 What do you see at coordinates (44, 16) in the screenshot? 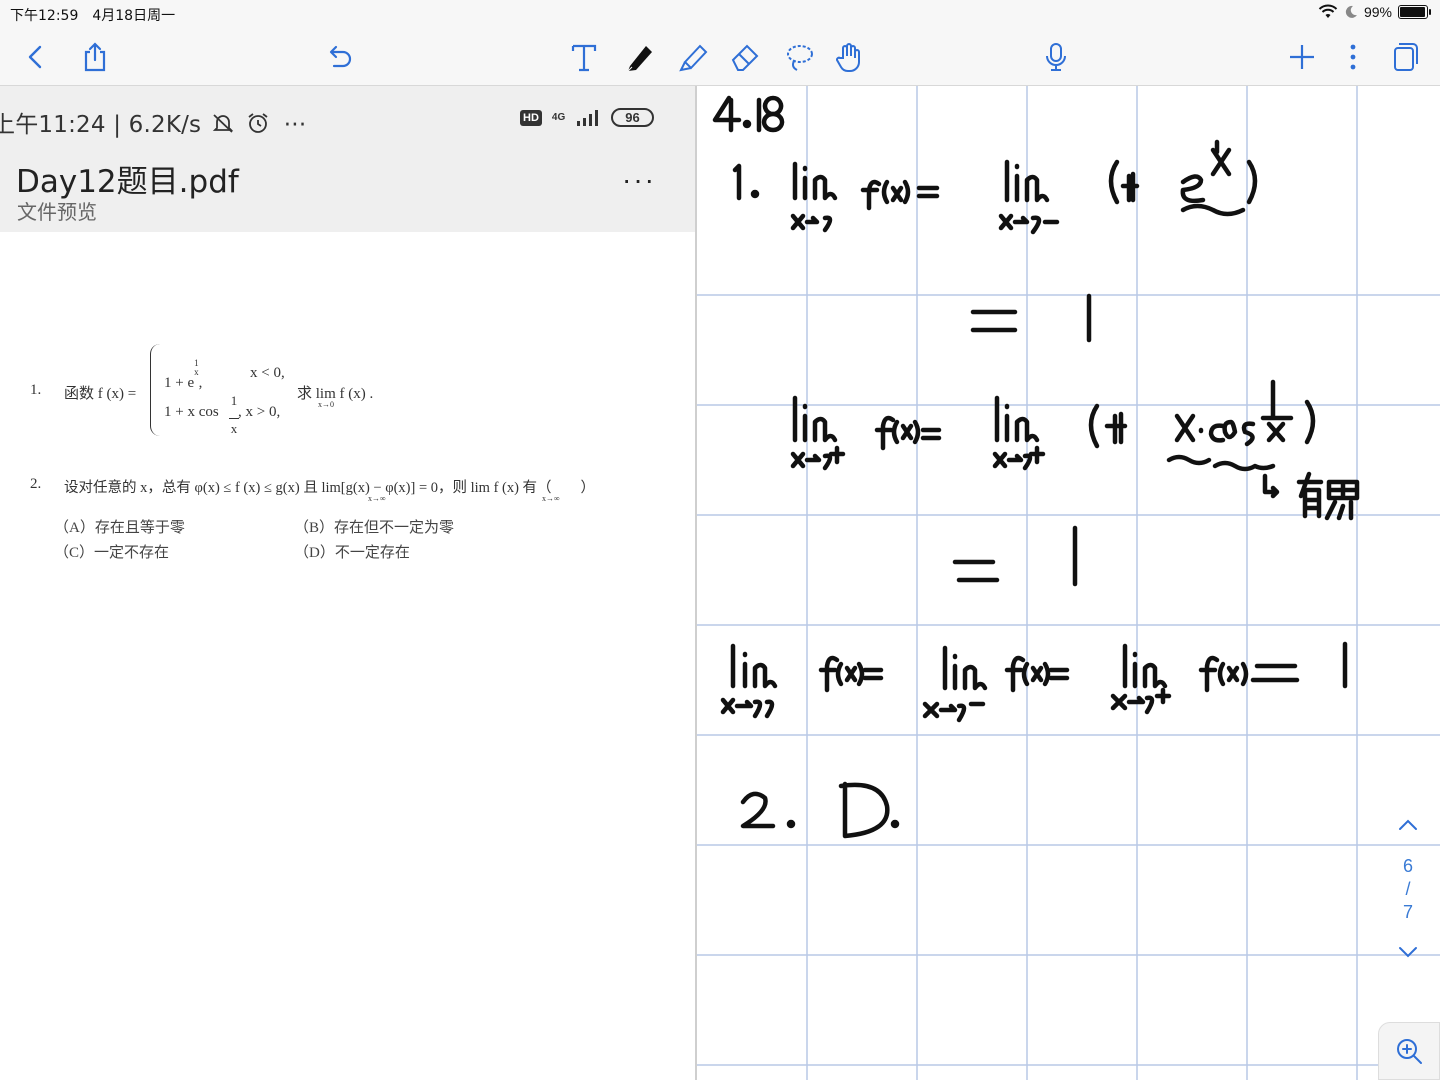
I see `status-time: 下午12:59` at bounding box center [44, 16].